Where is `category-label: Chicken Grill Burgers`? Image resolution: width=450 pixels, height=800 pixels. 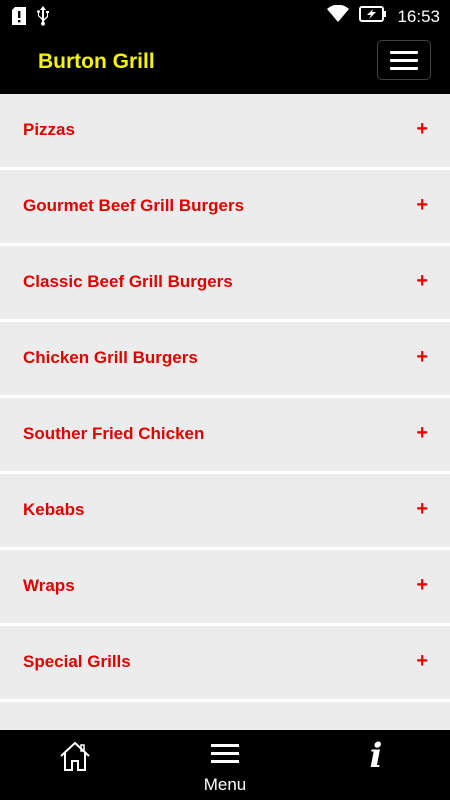 category-label: Chicken Grill Burgers is located at coordinates (110, 357).